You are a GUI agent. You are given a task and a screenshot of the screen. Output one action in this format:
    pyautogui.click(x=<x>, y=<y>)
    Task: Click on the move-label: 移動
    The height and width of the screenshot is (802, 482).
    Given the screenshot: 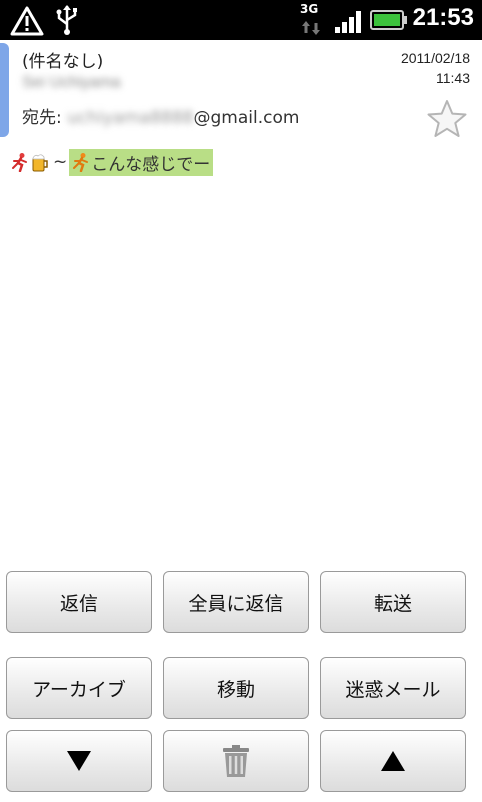 What is the action you would take?
    pyautogui.click(x=235, y=689)
    